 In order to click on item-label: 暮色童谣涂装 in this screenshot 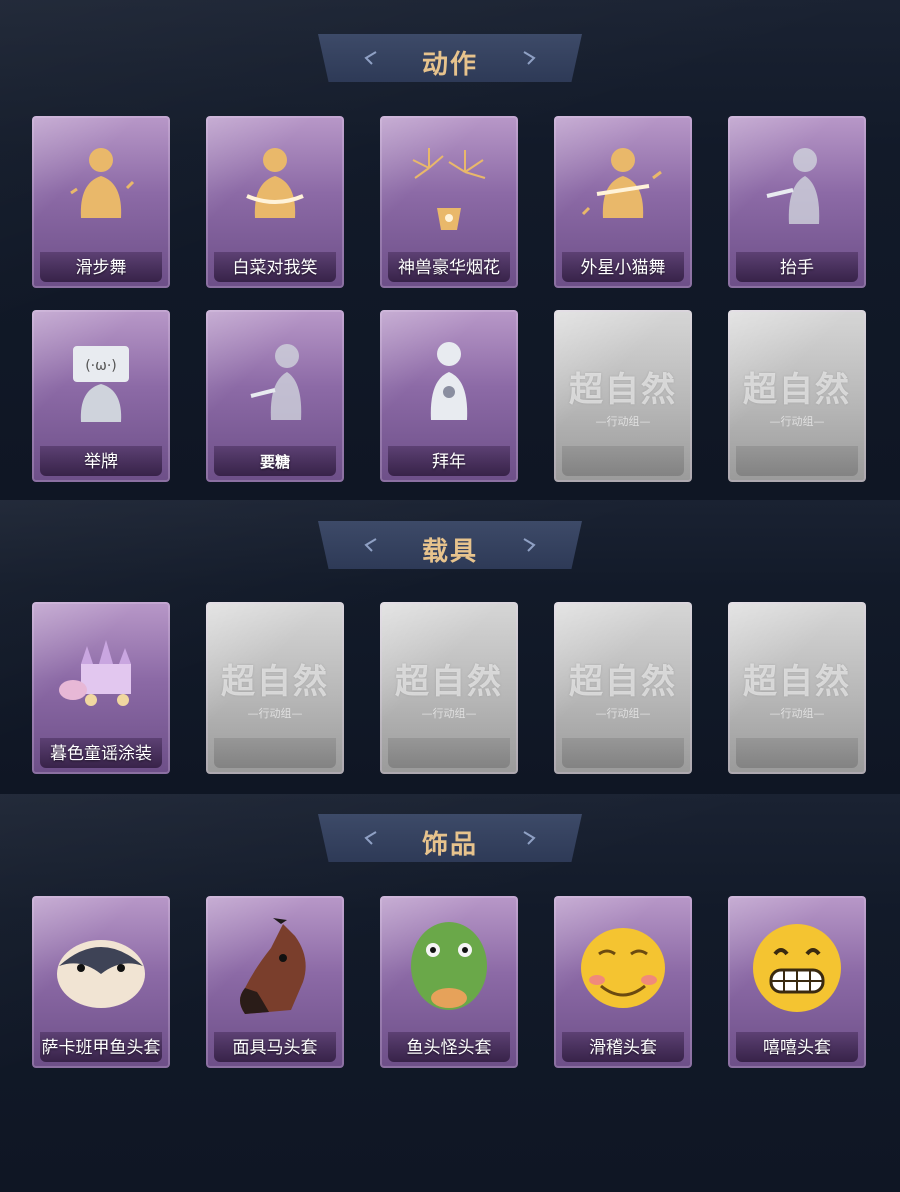, I will do `click(101, 754)`.